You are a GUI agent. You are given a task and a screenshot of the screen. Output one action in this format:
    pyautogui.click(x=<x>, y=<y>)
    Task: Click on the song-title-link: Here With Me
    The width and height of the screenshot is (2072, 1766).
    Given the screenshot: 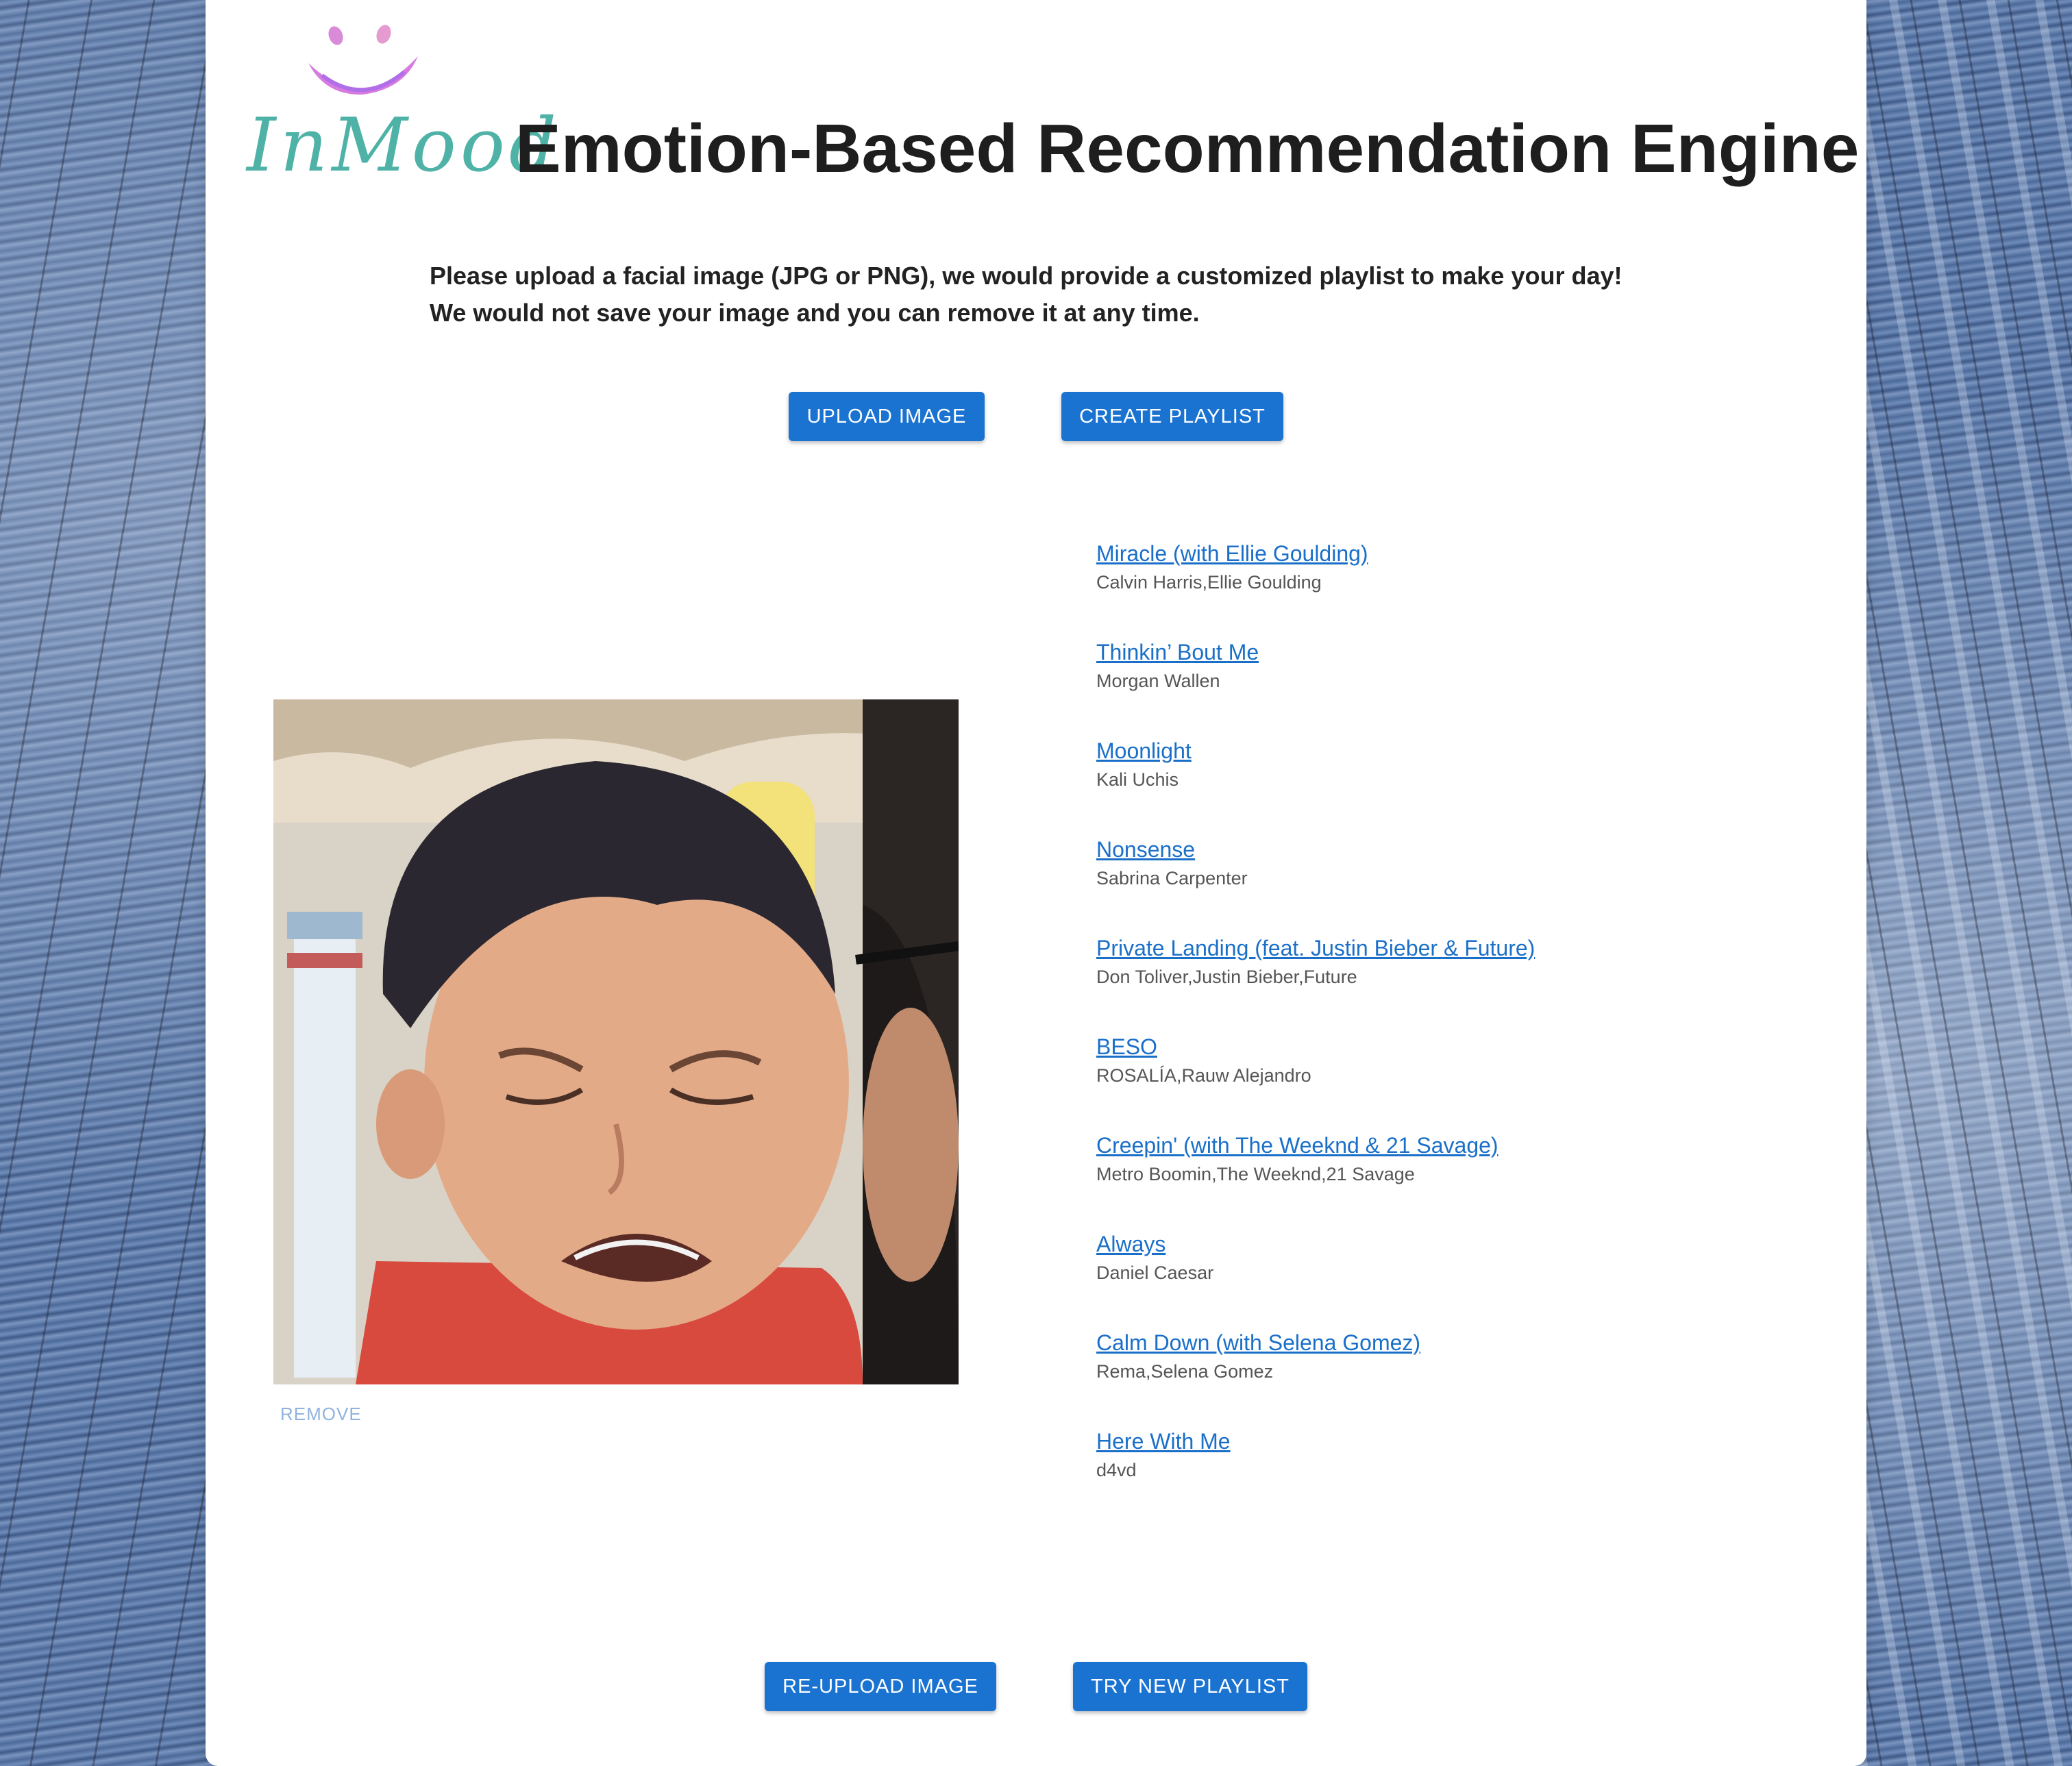 What is the action you would take?
    pyautogui.click(x=1439, y=1441)
    